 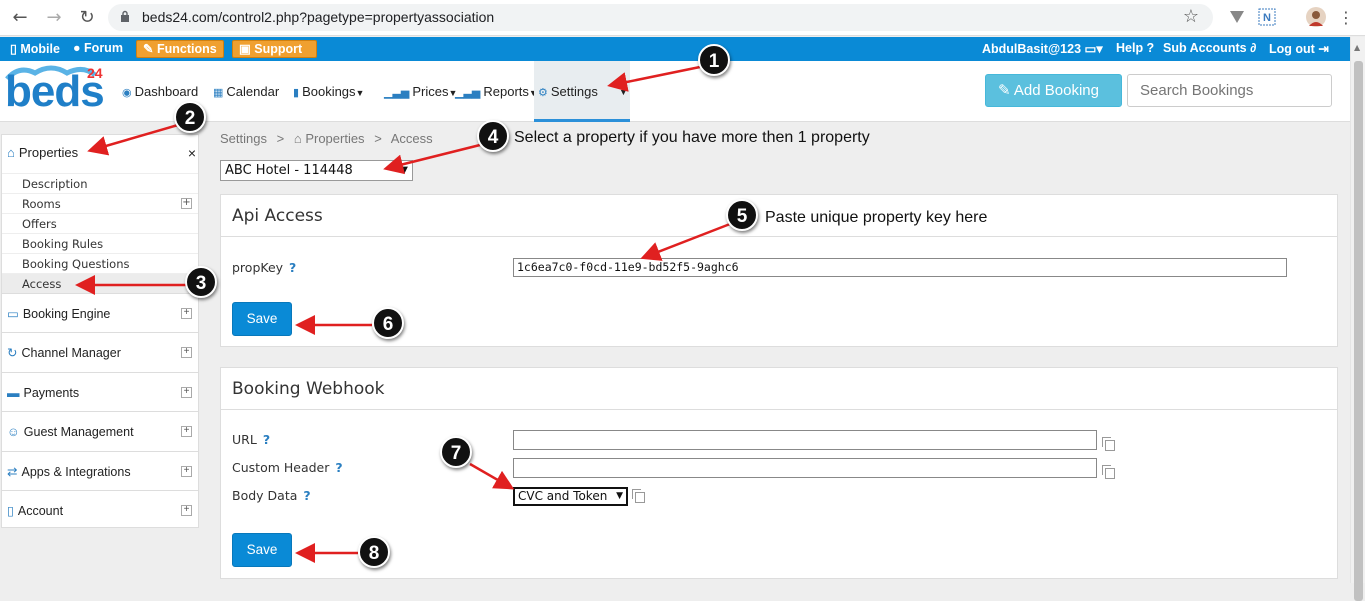 What do you see at coordinates (876, 217) in the screenshot?
I see `annotation-note-paste-key: Paste unique property key here` at bounding box center [876, 217].